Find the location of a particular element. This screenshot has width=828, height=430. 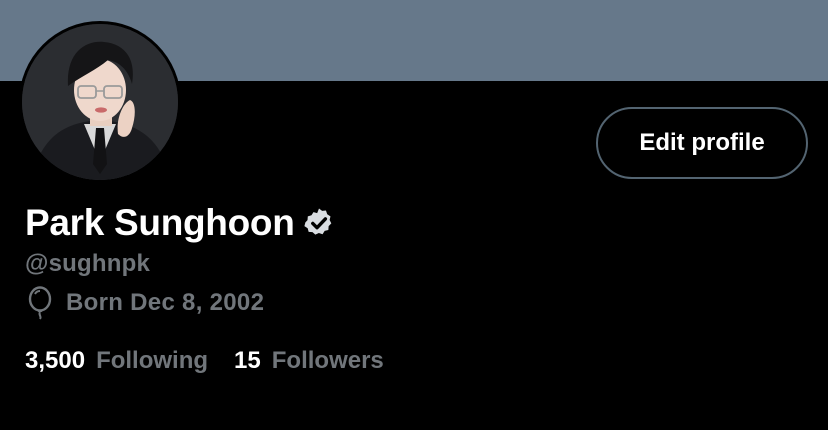

followers-stat: 15 Followers is located at coordinates (309, 361).